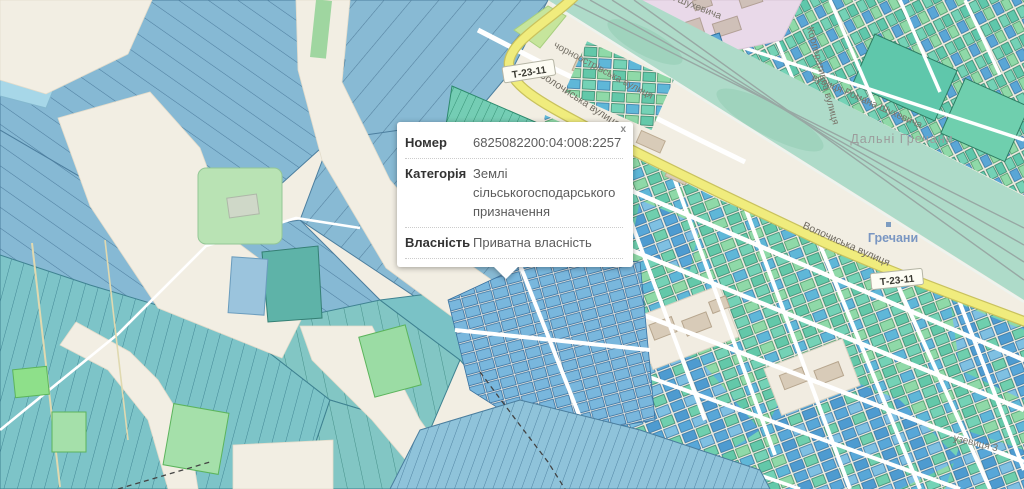 The height and width of the screenshot is (489, 1024). I want to click on popup-label-category: Категорія, so click(436, 173).